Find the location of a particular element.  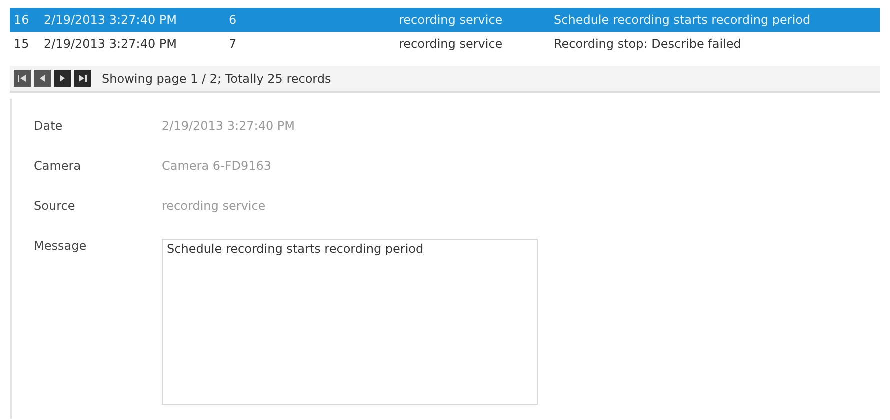

table-cell-text: Recording stop: Describe failed is located at coordinates (648, 44).